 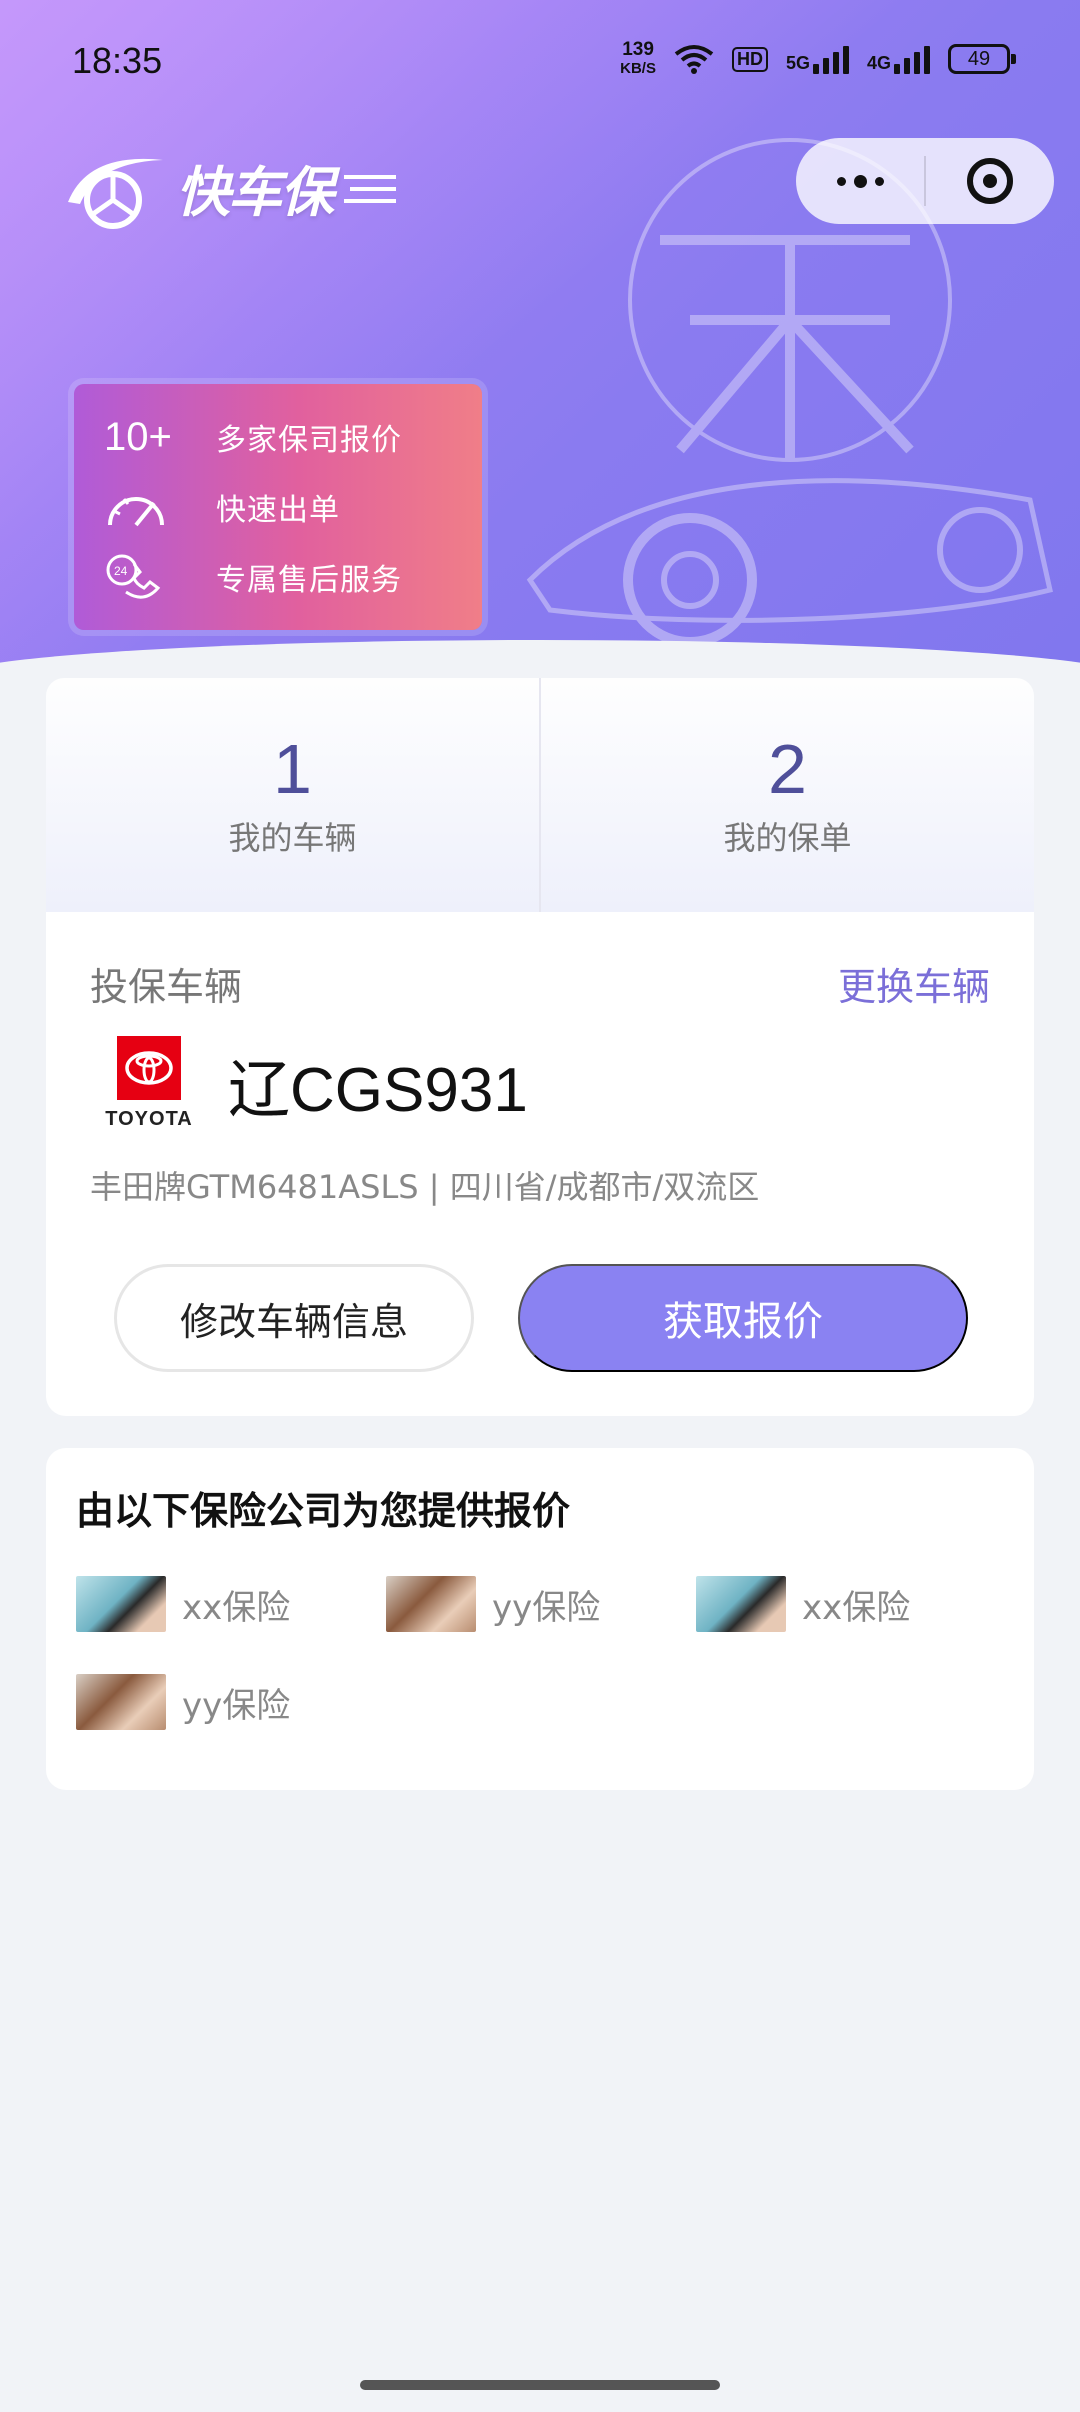 I want to click on toyota-logo: TOYOTA, so click(x=149, y=1083).